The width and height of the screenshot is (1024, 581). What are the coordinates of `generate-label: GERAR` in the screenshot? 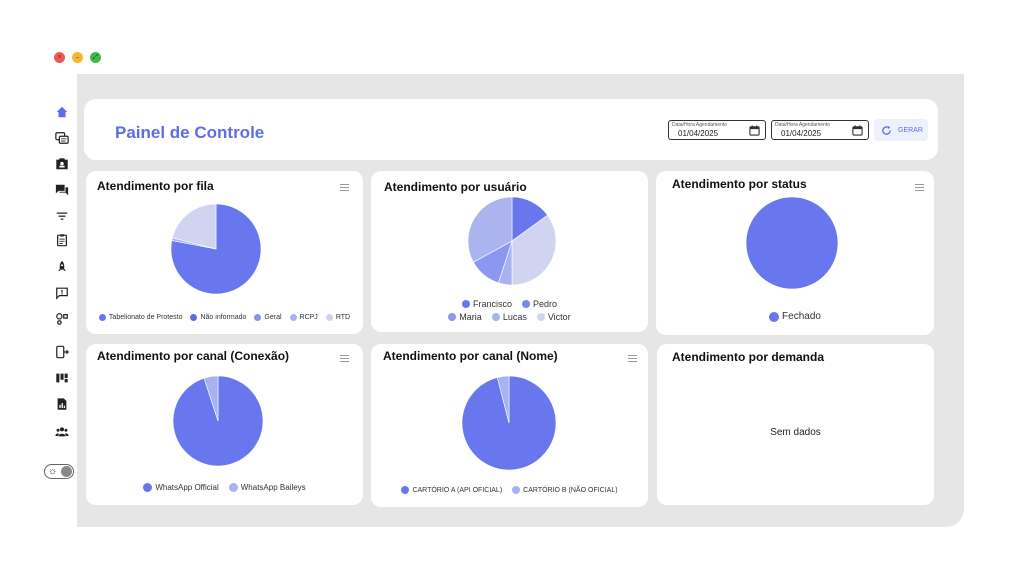 It's located at (910, 130).